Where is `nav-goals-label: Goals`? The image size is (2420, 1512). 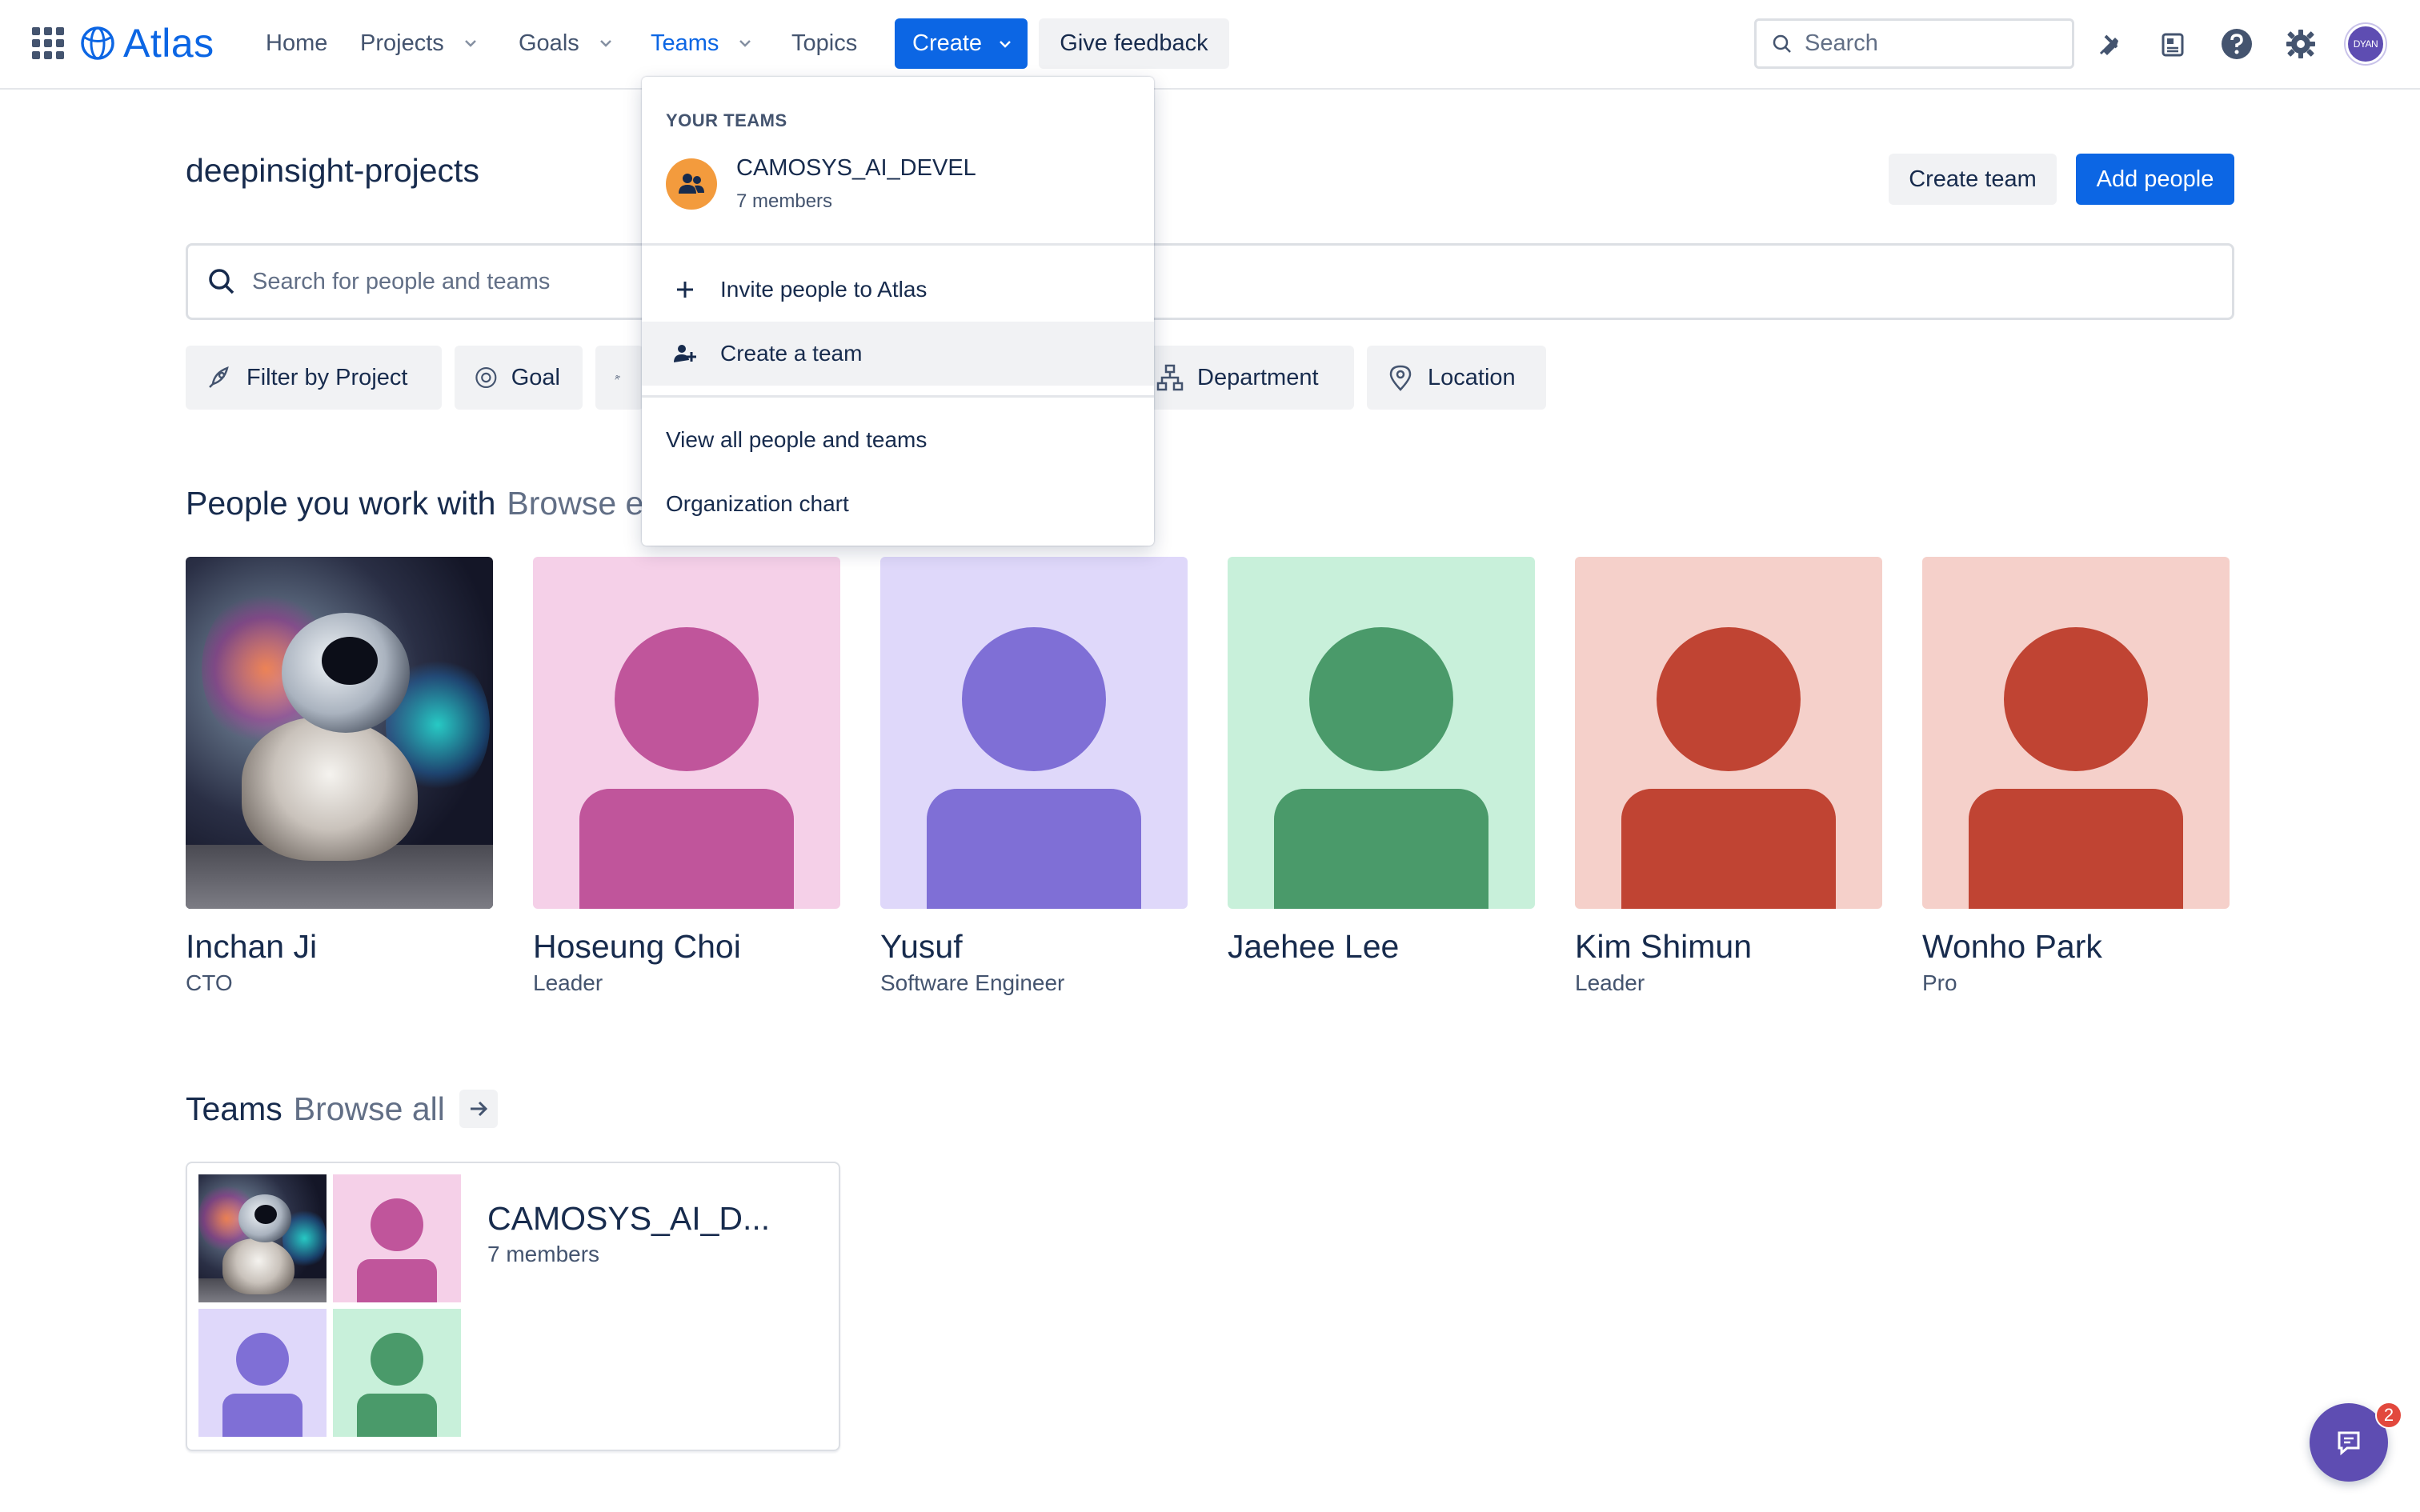
nav-goals-label: Goals is located at coordinates (549, 43).